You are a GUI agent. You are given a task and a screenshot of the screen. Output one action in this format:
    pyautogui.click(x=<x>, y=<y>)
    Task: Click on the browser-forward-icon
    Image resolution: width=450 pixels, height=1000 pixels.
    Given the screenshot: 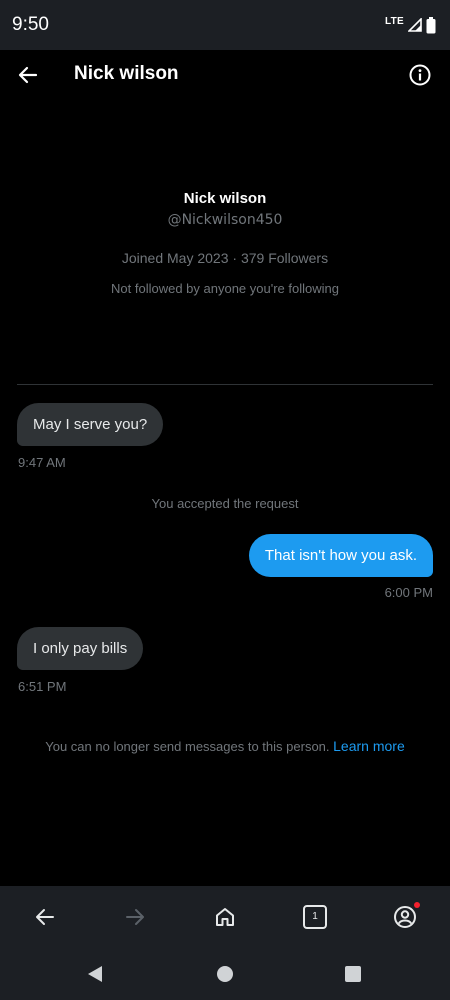 What is the action you would take?
    pyautogui.click(x=135, y=917)
    